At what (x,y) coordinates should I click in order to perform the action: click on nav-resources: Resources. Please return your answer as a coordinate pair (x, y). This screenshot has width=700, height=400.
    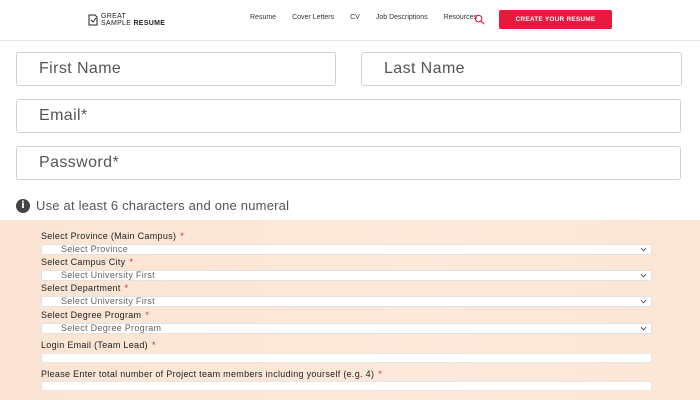
    Looking at the image, I should click on (460, 17).